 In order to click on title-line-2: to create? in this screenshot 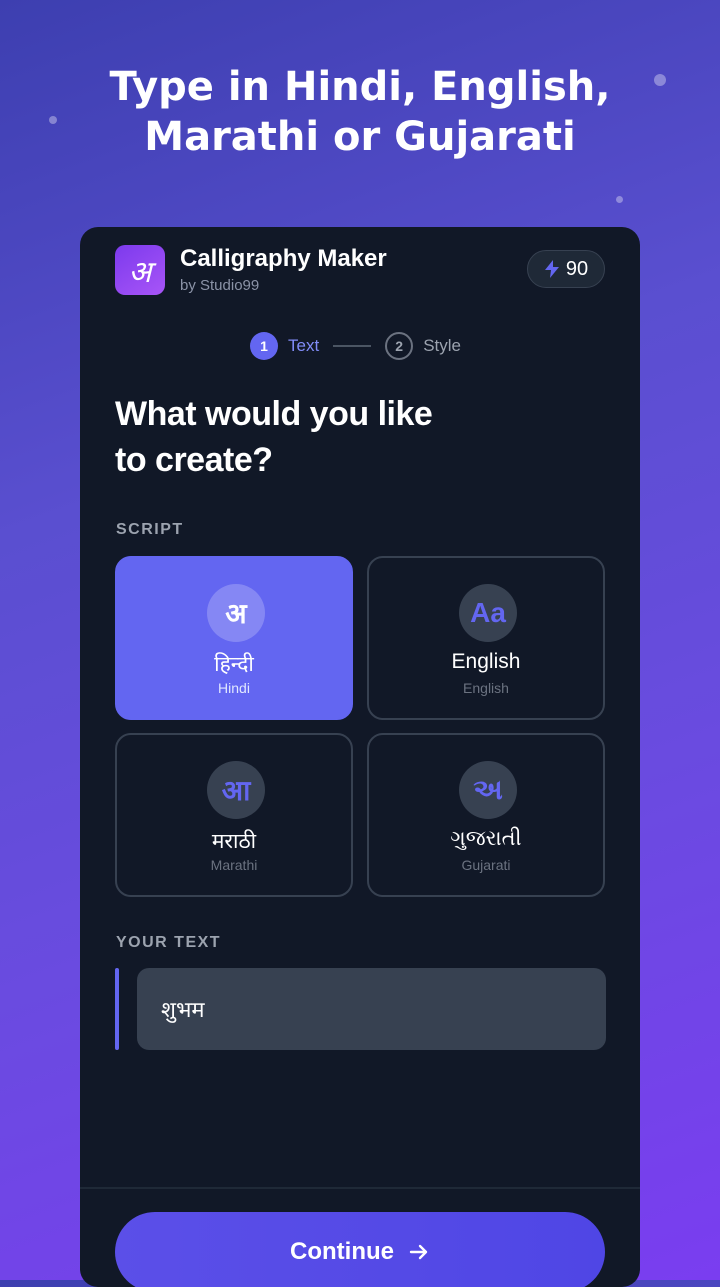, I will do `click(194, 460)`.